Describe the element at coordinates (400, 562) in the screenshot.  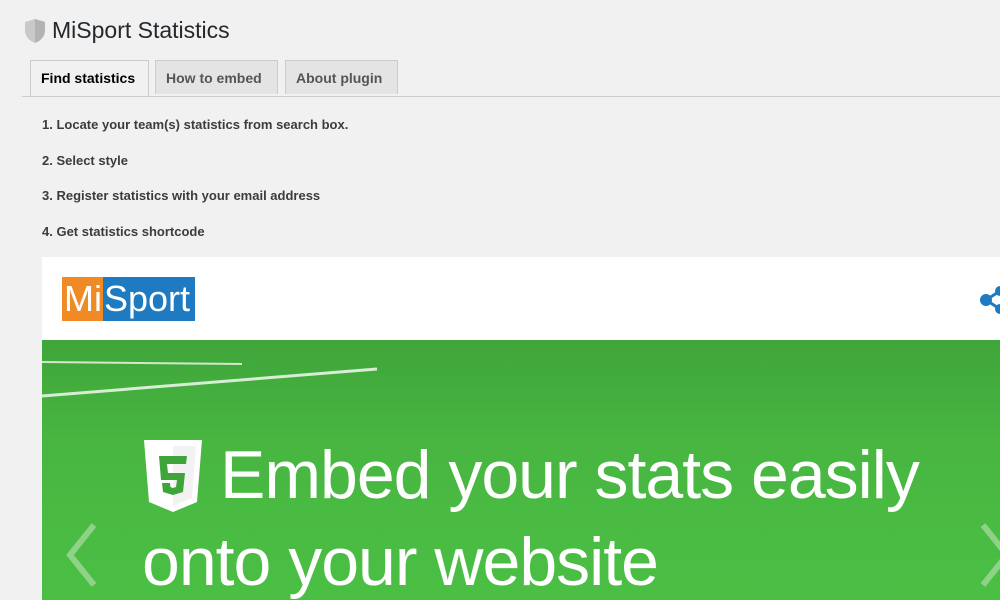
I see `hero-headline-line-2: onto your website` at that location.